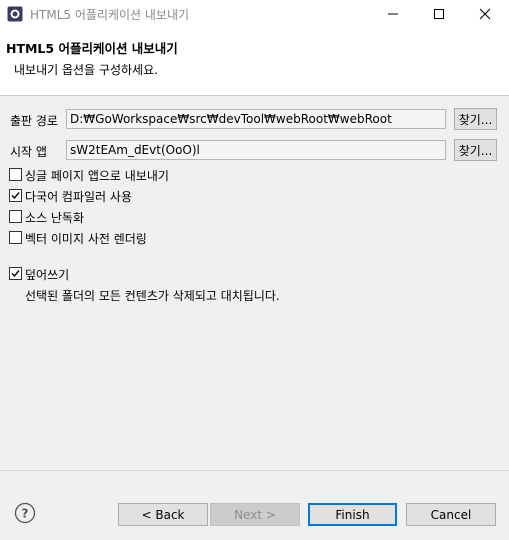  Describe the element at coordinates (254, 14) in the screenshot. I see `title-bar: HTML5 어플리케이션 내보내기` at that location.